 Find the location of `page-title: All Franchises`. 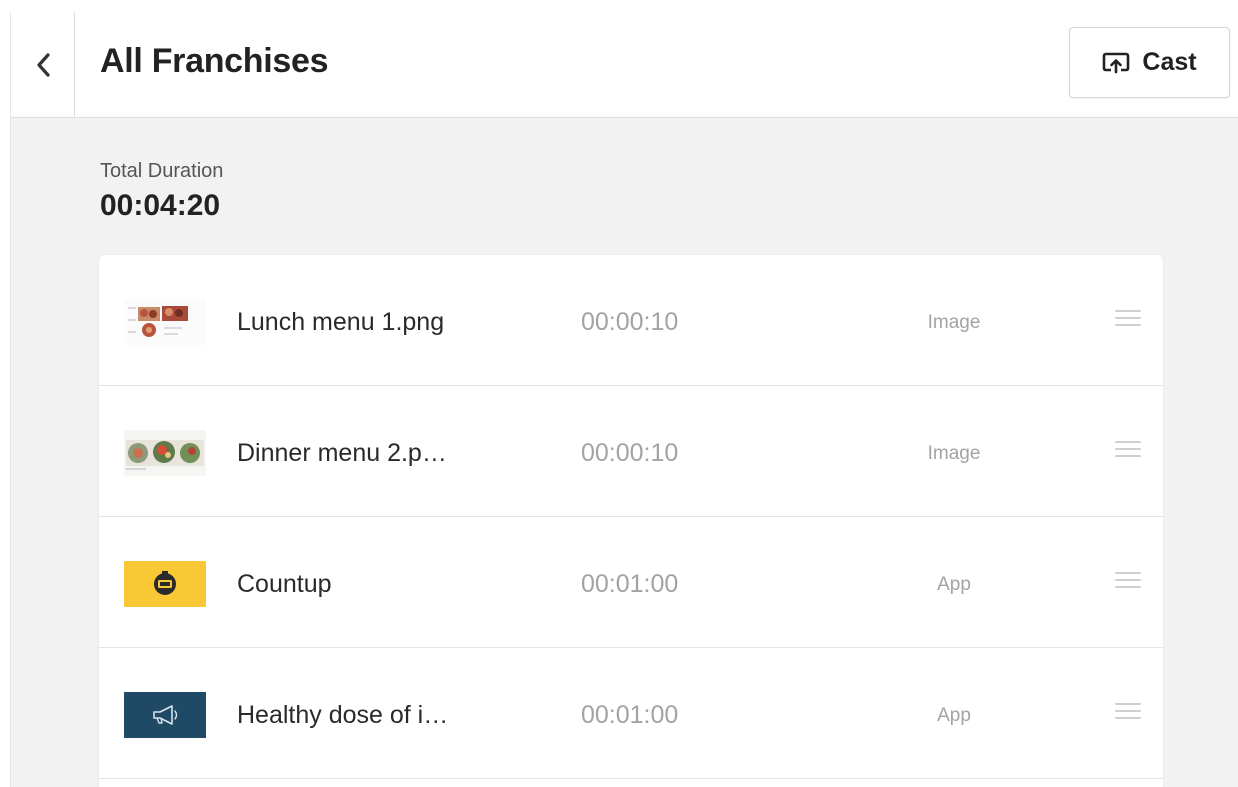

page-title: All Franchises is located at coordinates (214, 61).